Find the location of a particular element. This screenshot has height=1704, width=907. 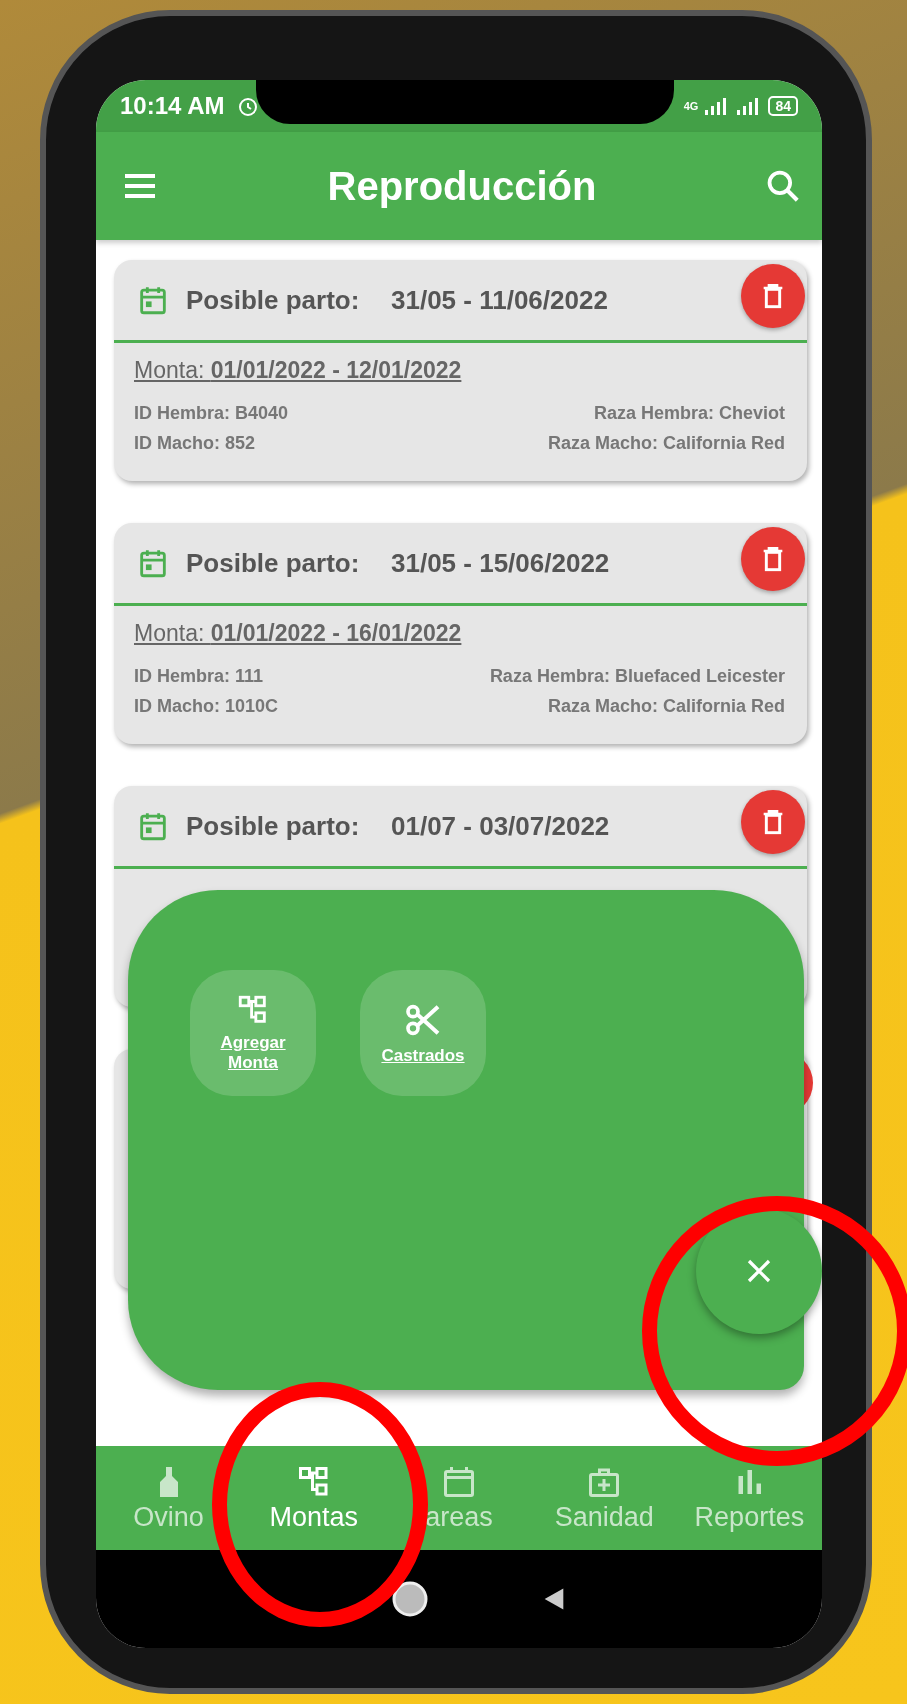

female-id: ID Hembra: 111 is located at coordinates (199, 676).